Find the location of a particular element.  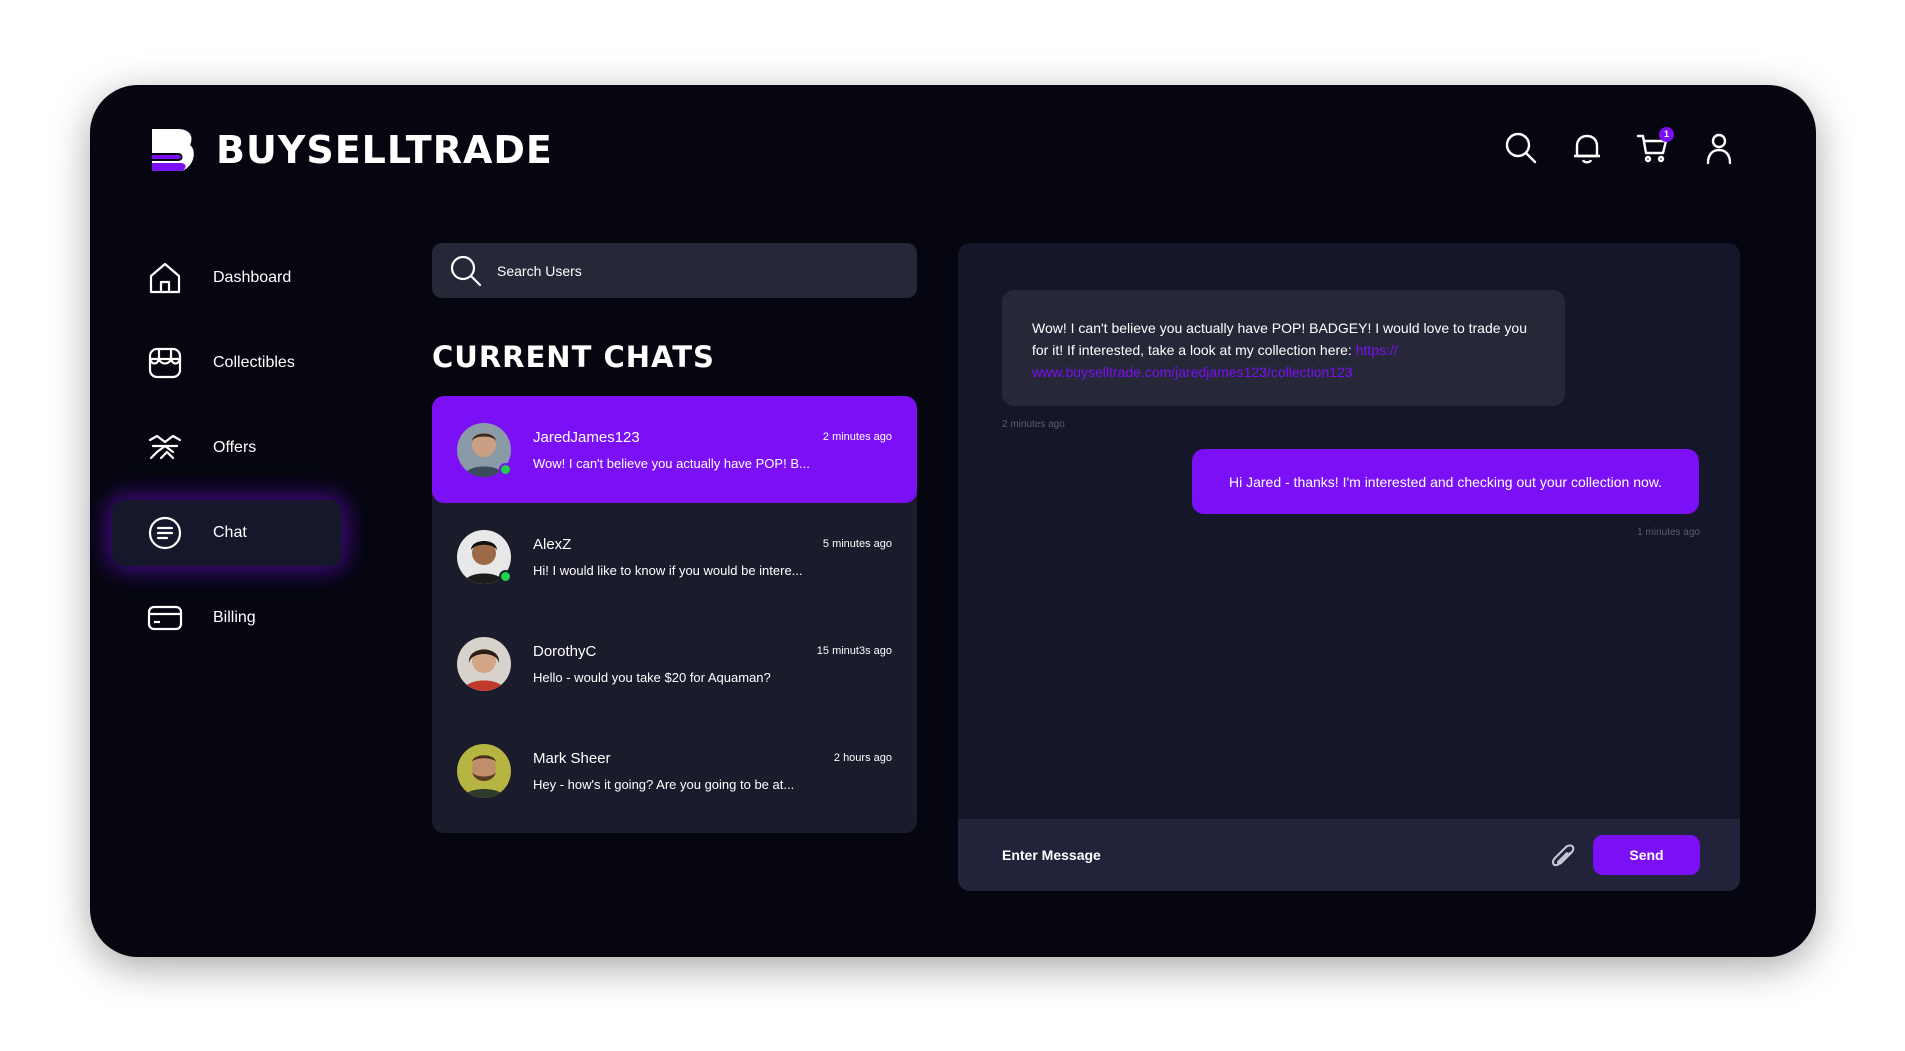

sidebar-item-billing: Billing is located at coordinates (227, 618).